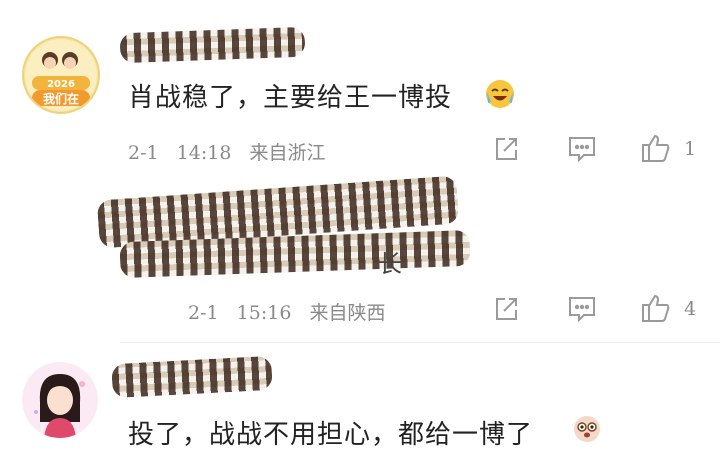  Describe the element at coordinates (143, 153) in the screenshot. I see `comment-date: 2-1` at that location.